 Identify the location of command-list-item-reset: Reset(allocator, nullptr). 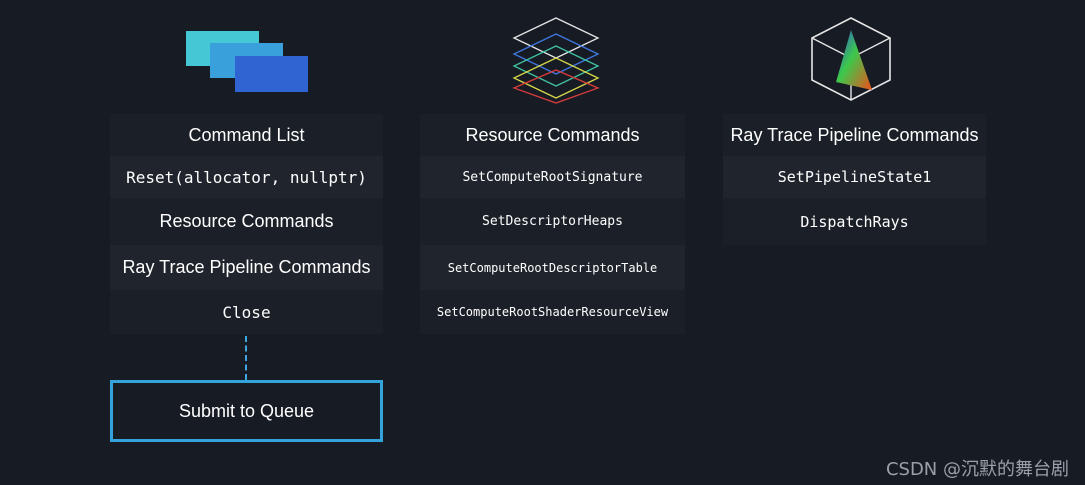
(246, 177).